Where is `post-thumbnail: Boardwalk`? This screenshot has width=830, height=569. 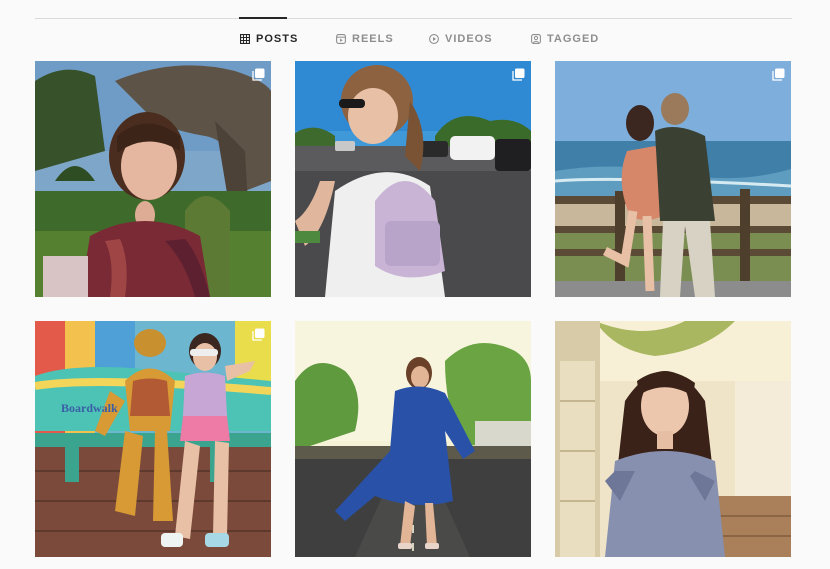 post-thumbnail: Boardwalk is located at coordinates (153, 439).